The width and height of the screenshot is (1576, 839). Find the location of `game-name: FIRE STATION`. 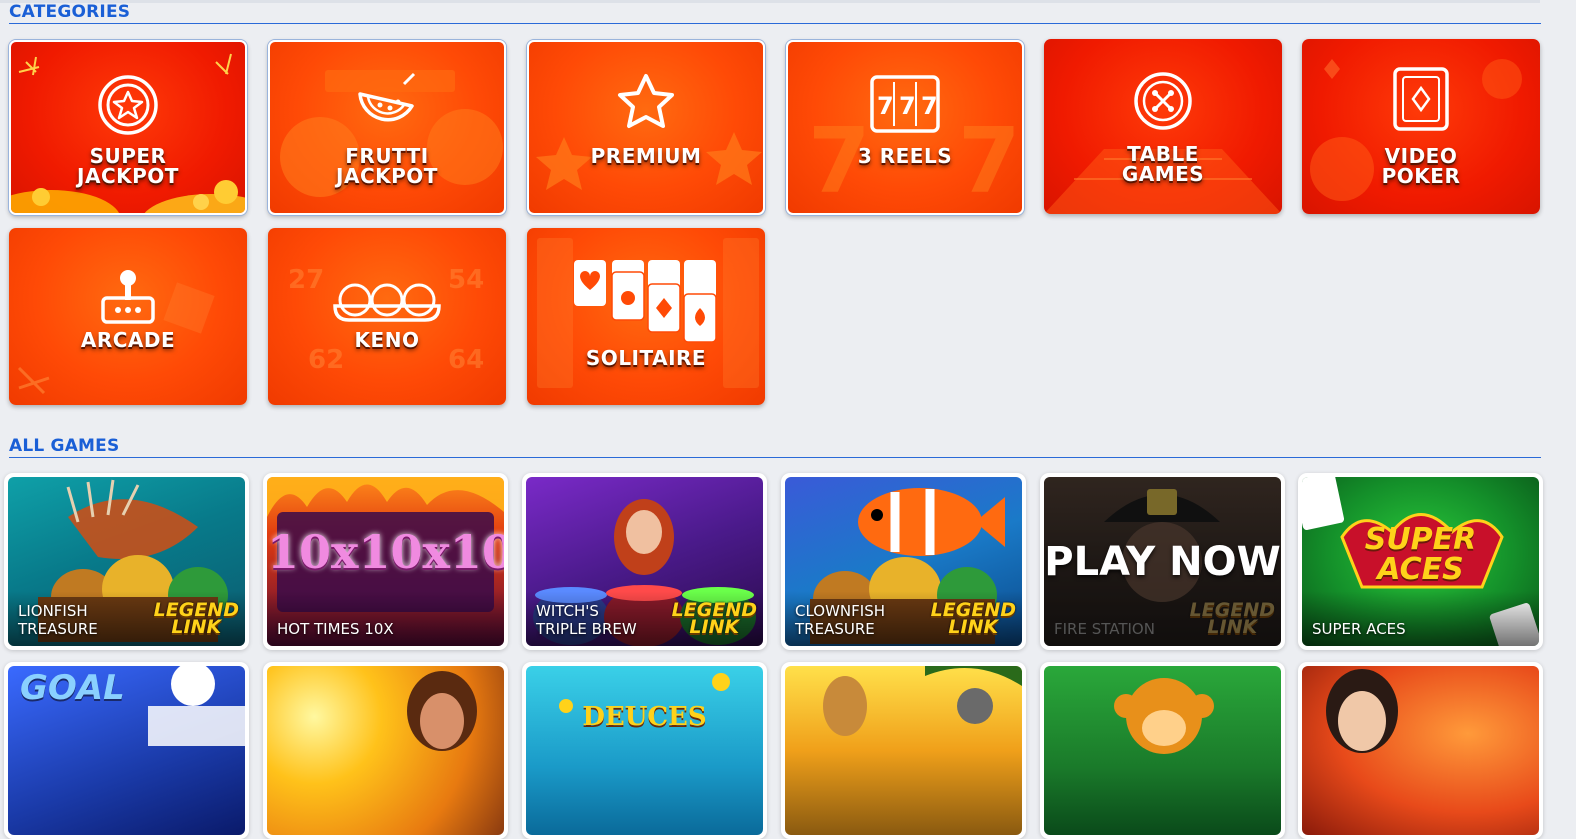

game-name: FIRE STATION is located at coordinates (1104, 629).